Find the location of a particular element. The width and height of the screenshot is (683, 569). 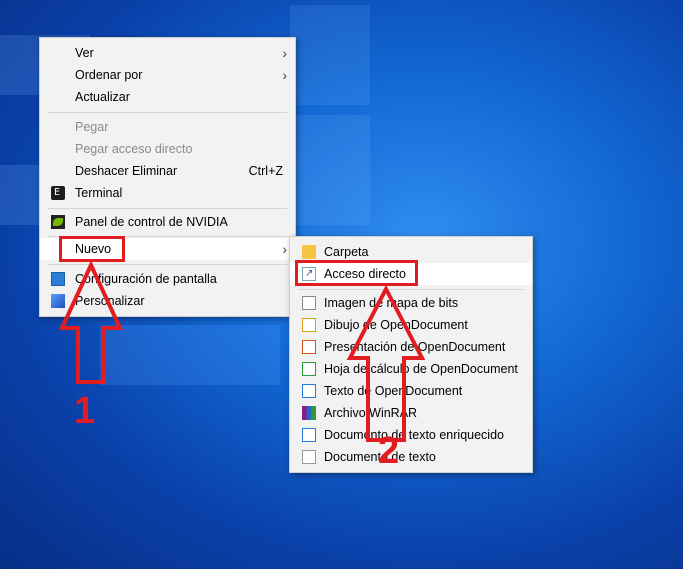

menu-item-label: Pegar acceso directo is located at coordinates (134, 149).